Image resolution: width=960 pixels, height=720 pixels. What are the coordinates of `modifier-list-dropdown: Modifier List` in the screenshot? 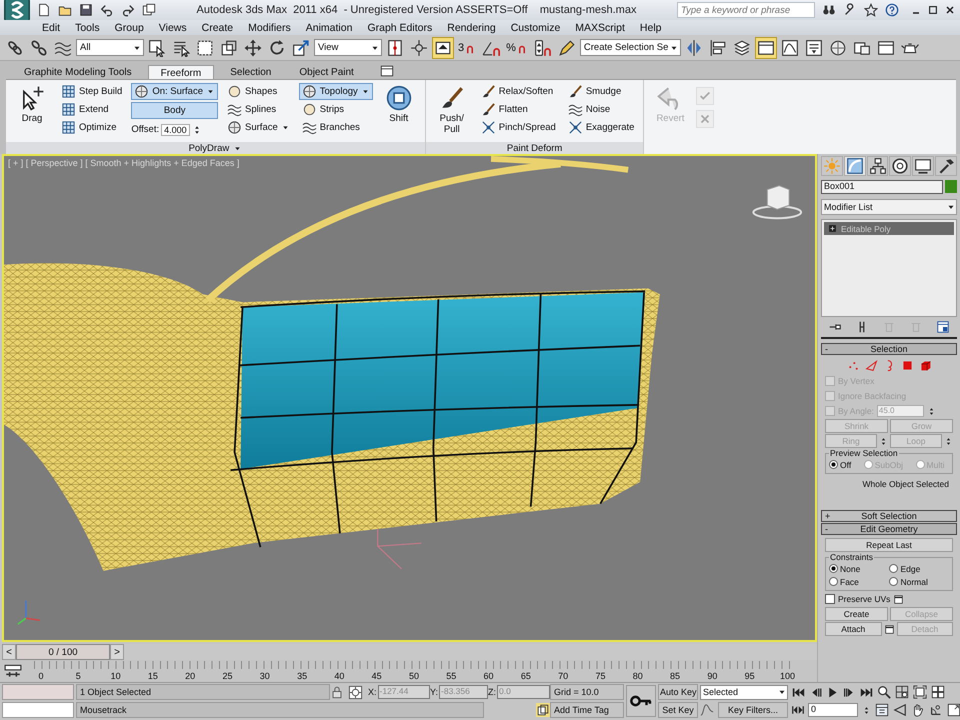 It's located at (889, 207).